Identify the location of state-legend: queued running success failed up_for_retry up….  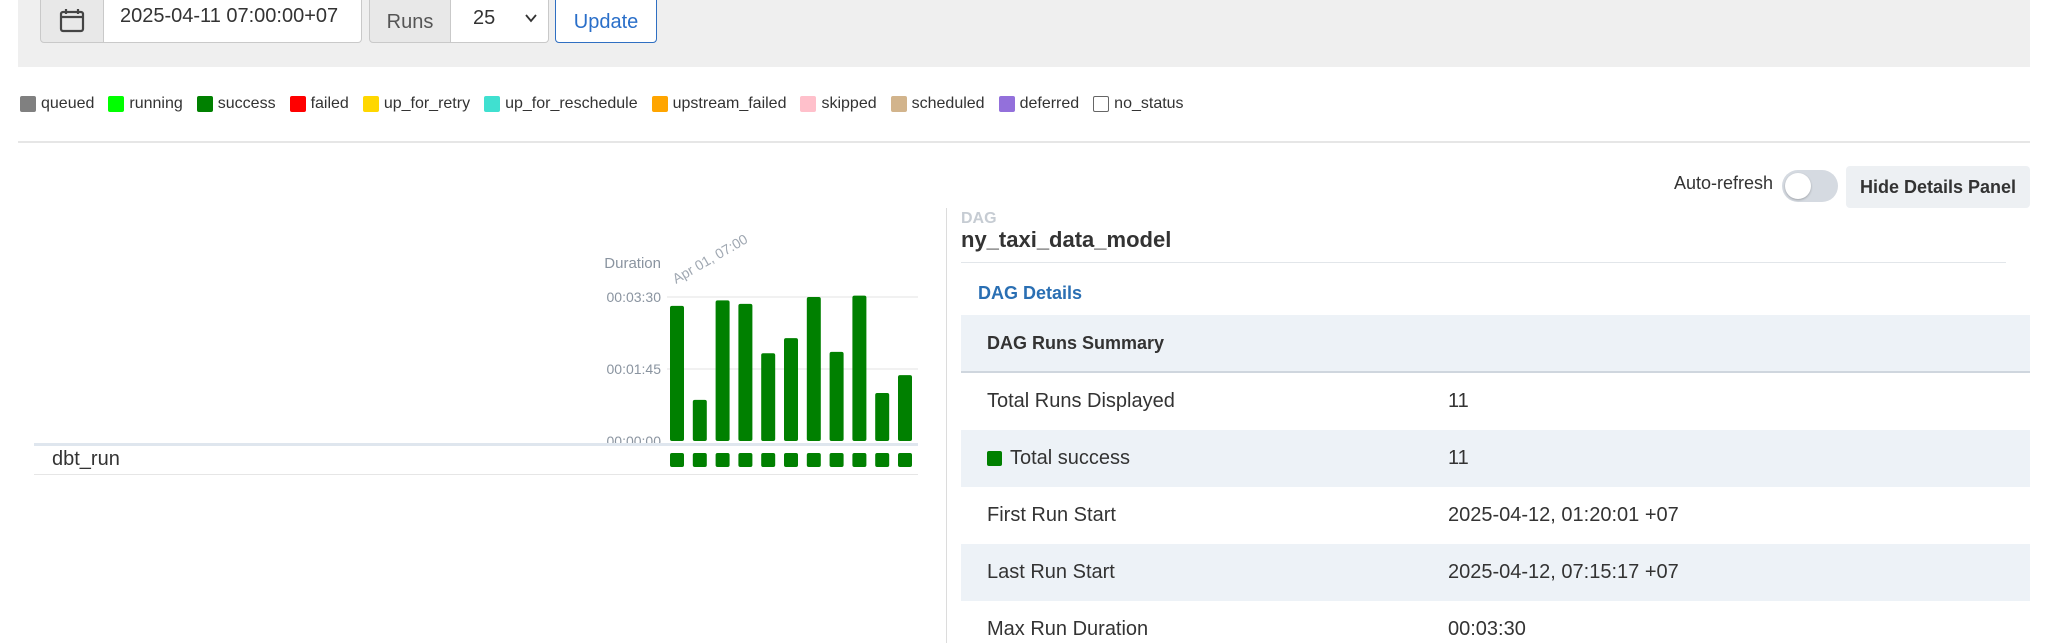
(609, 104).